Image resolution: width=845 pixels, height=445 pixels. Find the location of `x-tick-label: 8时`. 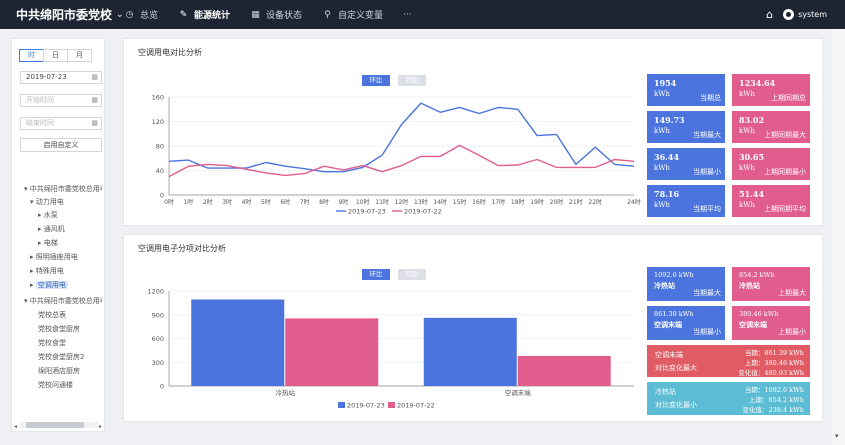

x-tick-label: 8时 is located at coordinates (324, 202).